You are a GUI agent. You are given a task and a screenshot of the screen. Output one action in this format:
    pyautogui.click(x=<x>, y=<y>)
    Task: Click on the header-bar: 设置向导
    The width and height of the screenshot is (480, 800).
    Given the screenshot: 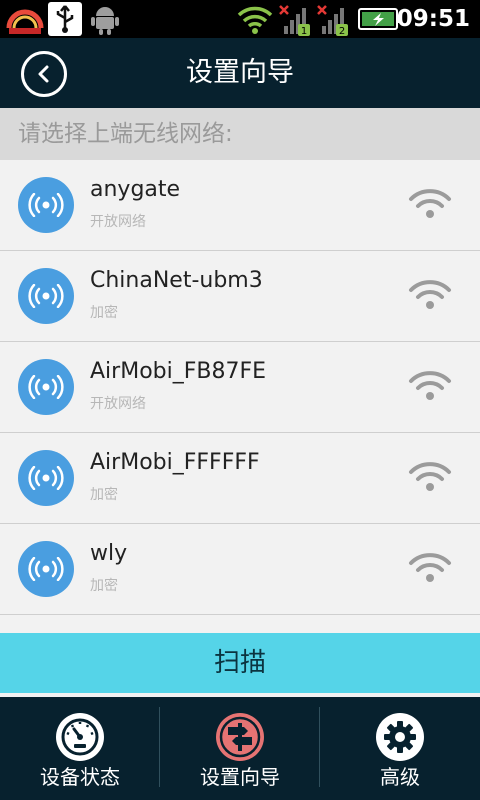 What is the action you would take?
    pyautogui.click(x=240, y=73)
    